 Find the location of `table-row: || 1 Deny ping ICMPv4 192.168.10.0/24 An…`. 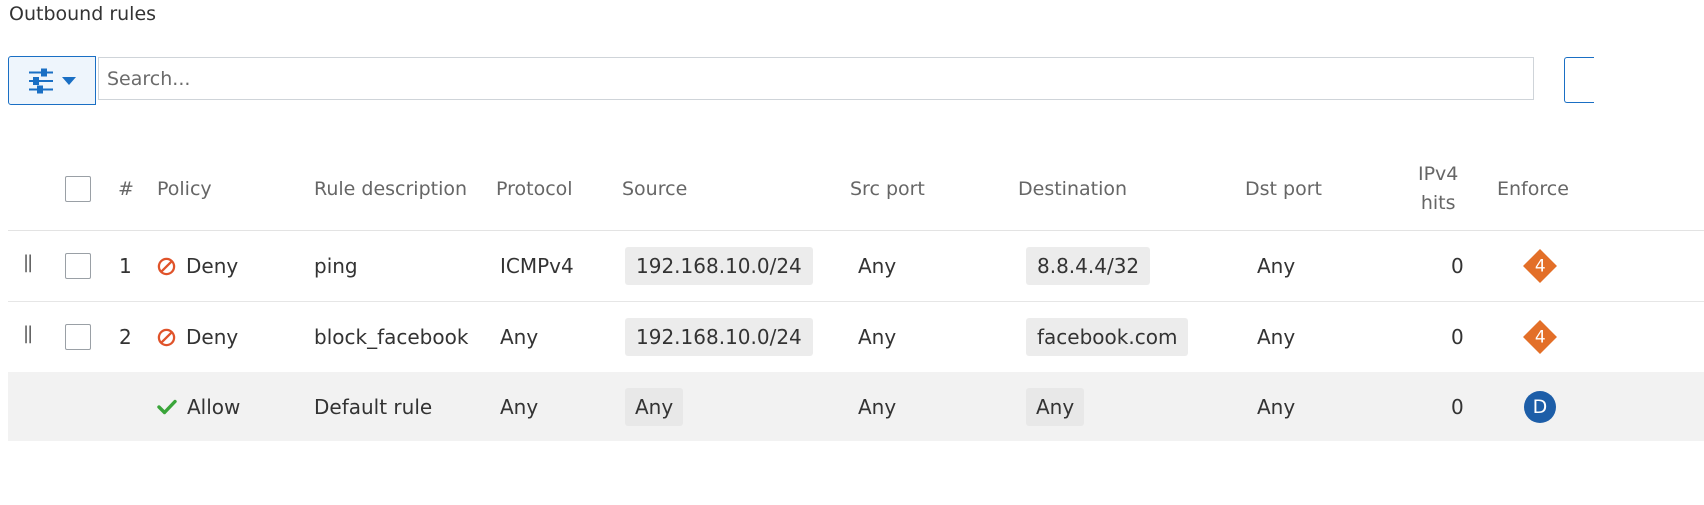

table-row: || 1 Deny ping ICMPv4 192.168.10.0/24 An… is located at coordinates (856, 266).